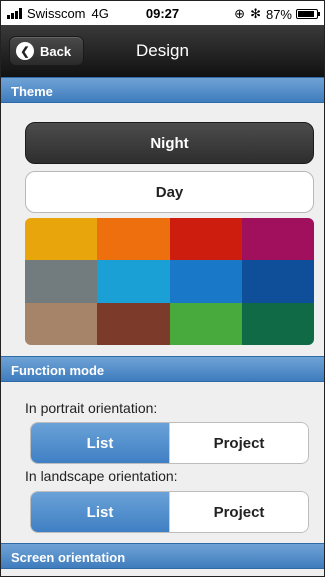 This screenshot has width=325, height=577. What do you see at coordinates (169, 143) in the screenshot?
I see `theme-night-button: Night` at bounding box center [169, 143].